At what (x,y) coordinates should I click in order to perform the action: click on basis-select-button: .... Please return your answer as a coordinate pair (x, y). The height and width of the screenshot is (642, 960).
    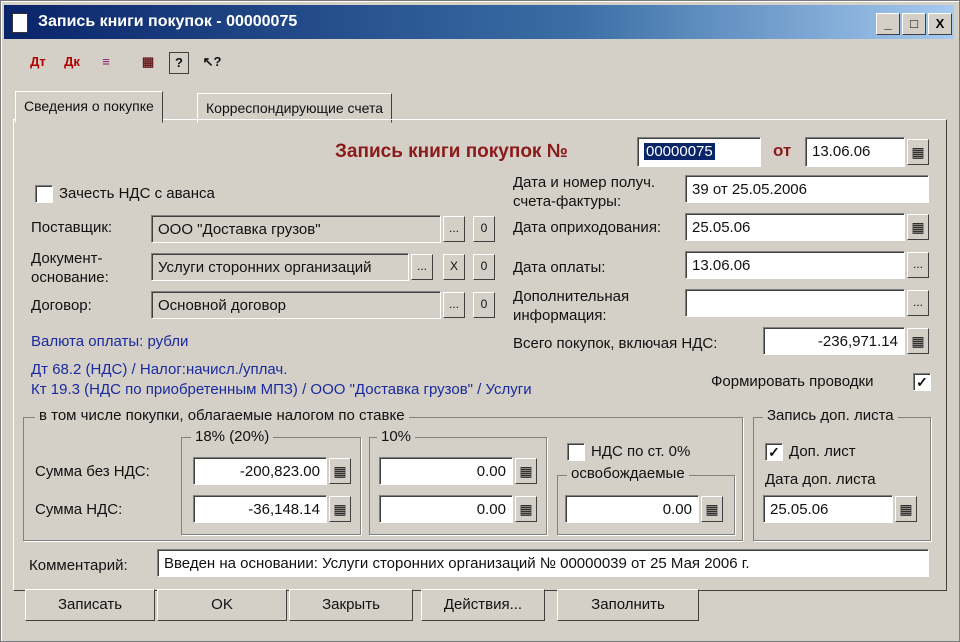
    Looking at the image, I should click on (422, 267).